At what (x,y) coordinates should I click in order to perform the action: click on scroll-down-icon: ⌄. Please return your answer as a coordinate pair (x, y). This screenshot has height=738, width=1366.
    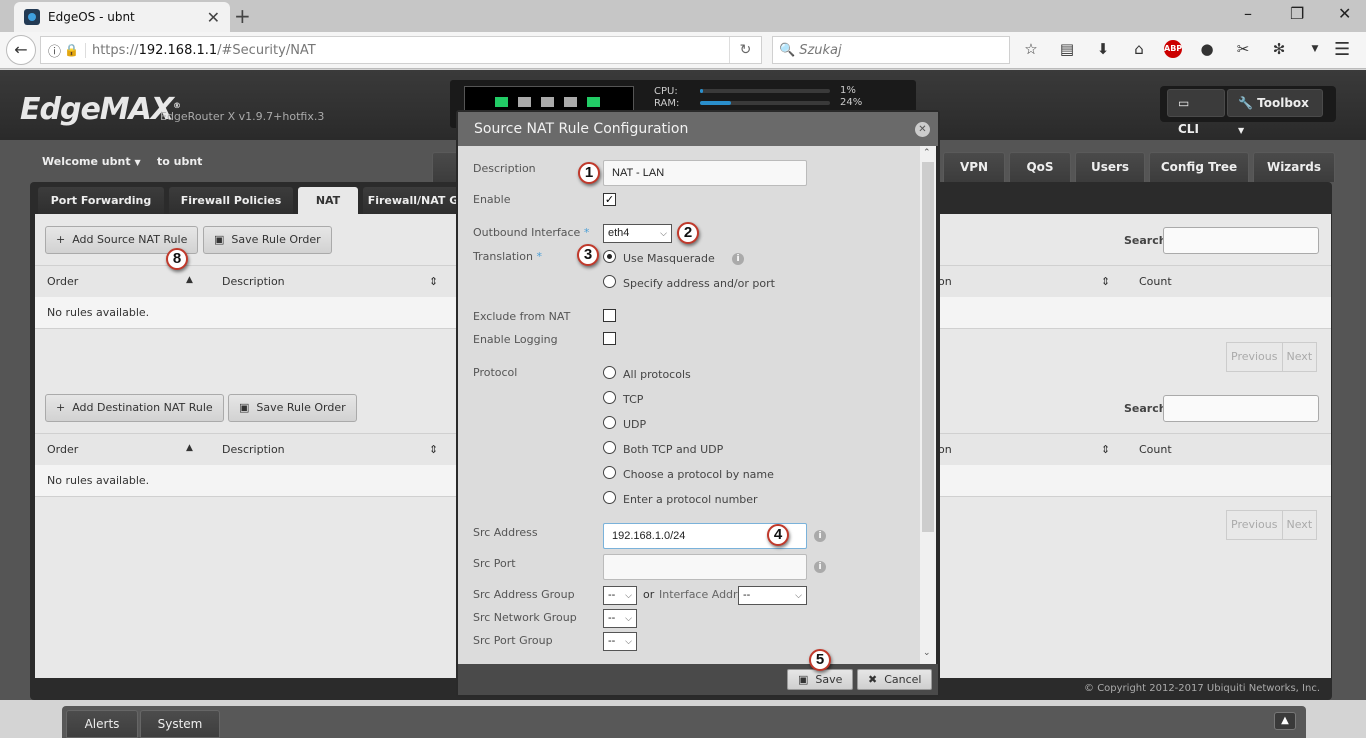
    Looking at the image, I should click on (927, 653).